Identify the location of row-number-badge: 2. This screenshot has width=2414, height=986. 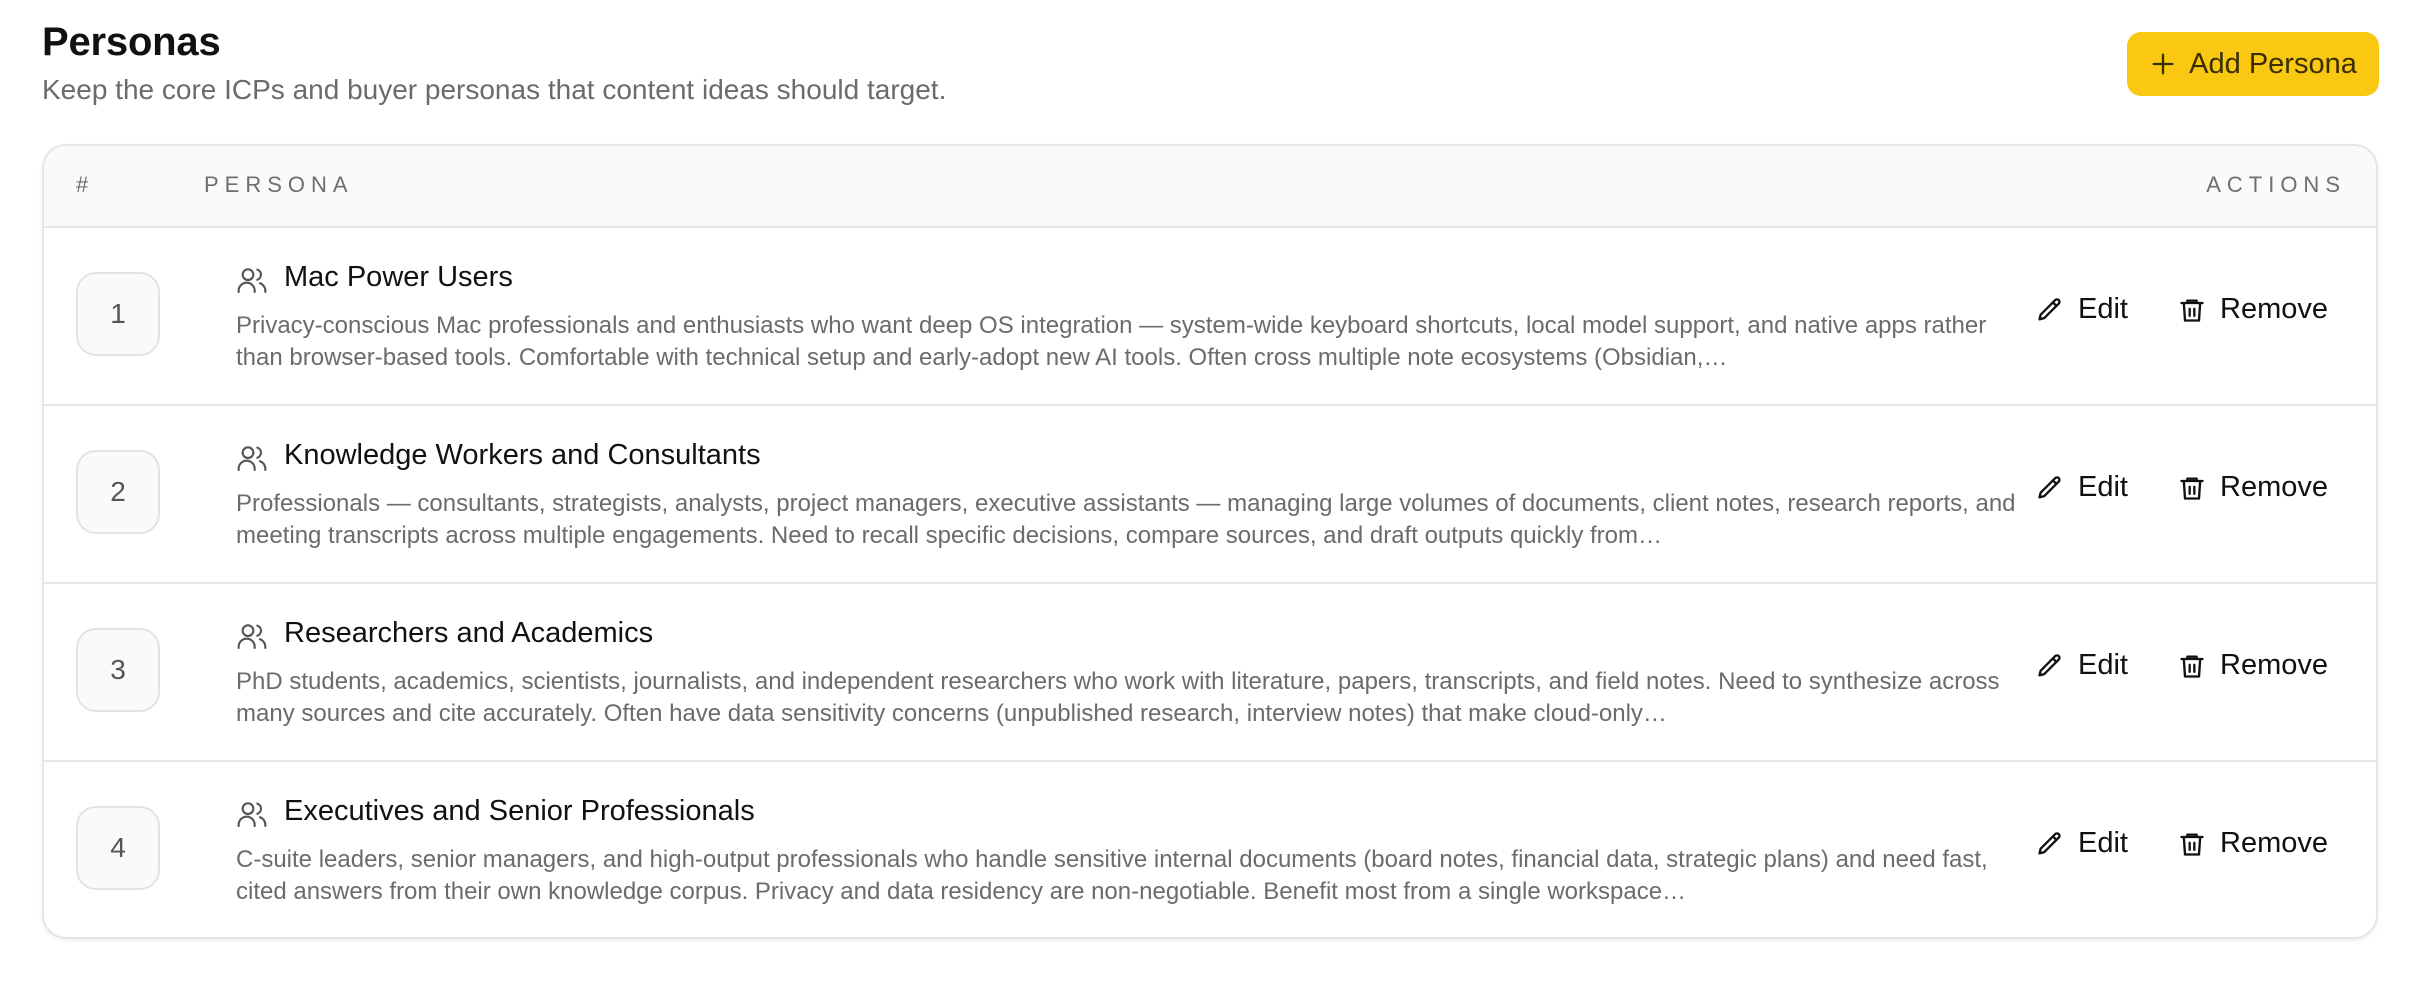
(118, 492).